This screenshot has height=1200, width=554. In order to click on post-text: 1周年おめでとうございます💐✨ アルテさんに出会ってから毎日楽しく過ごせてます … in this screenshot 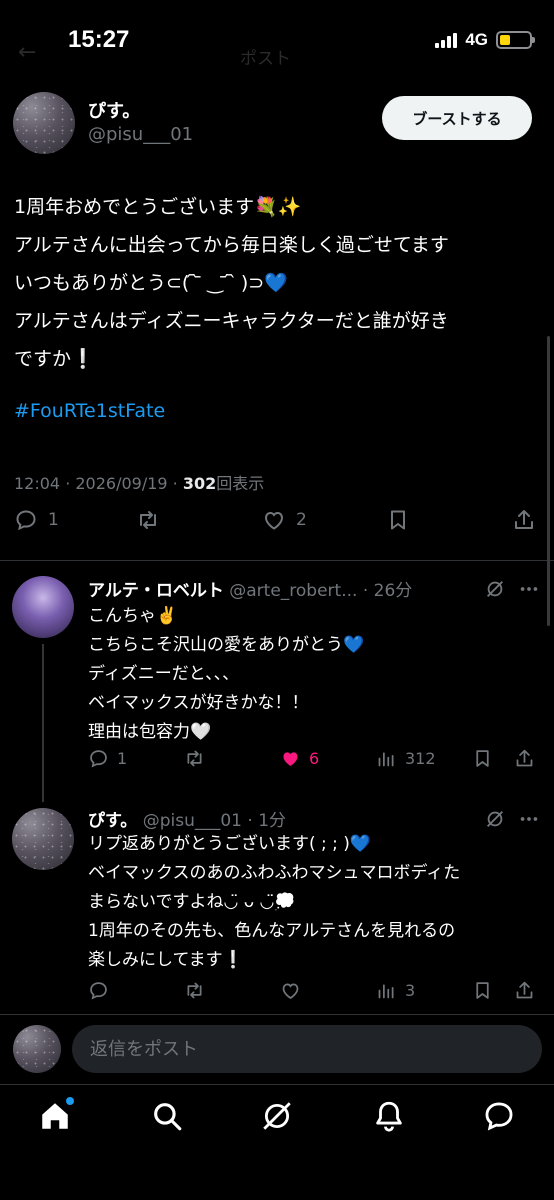, I will do `click(231, 283)`.